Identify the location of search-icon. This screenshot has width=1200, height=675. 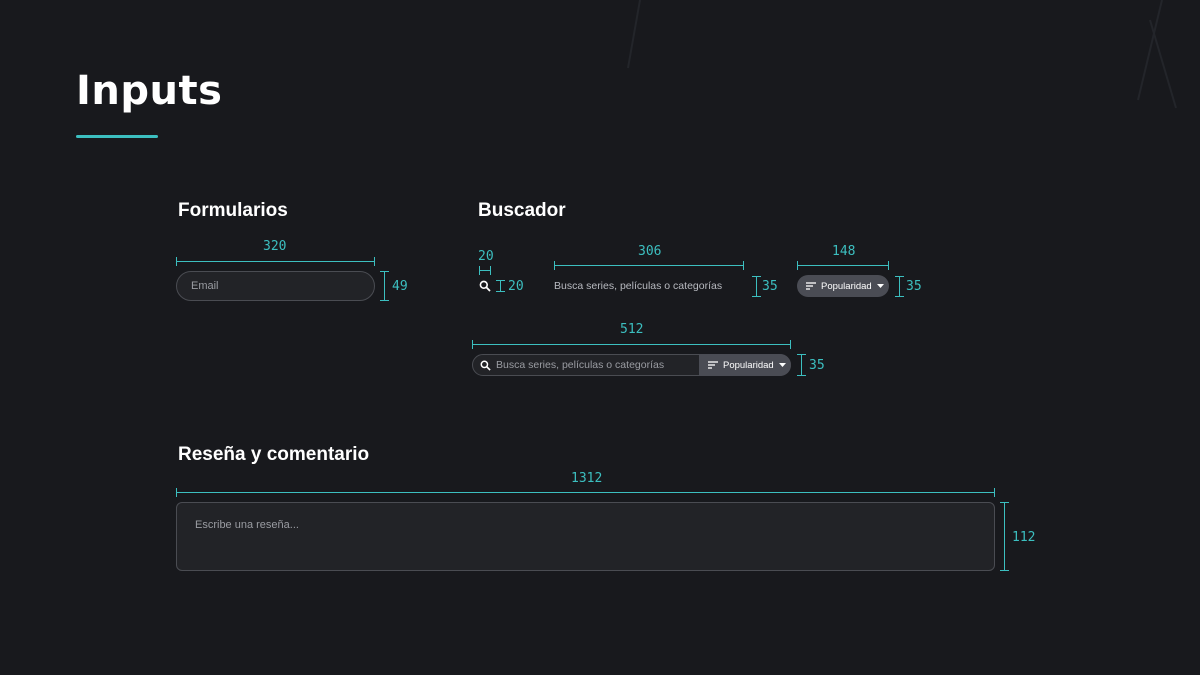
(485, 286).